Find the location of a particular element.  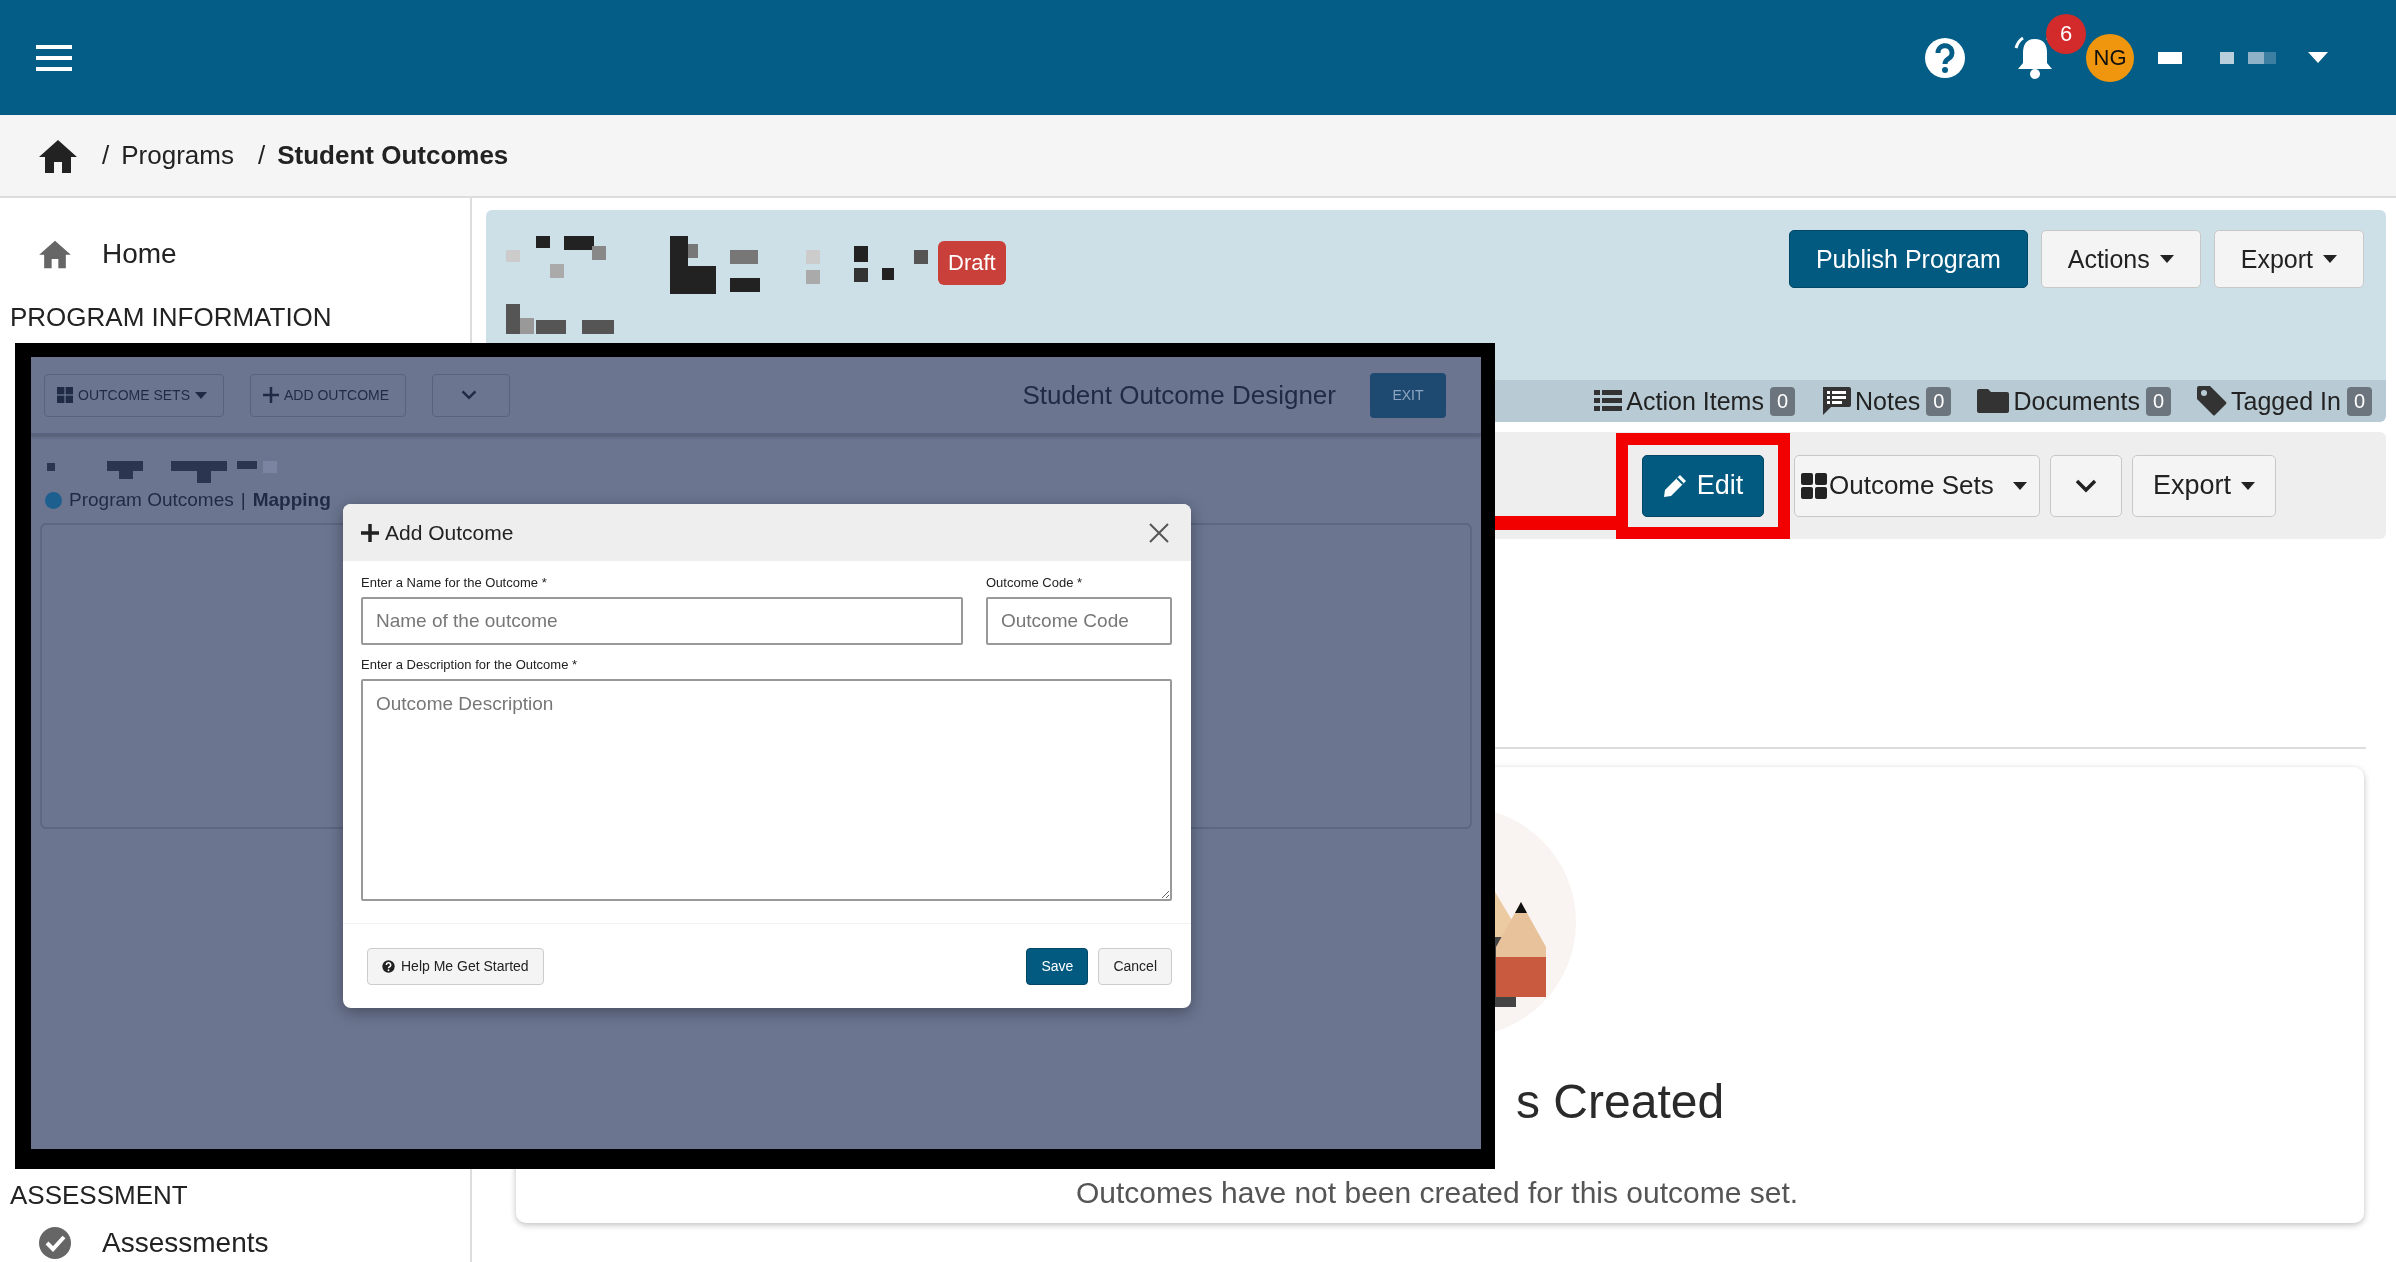

exit-button: EXIT is located at coordinates (1408, 395).